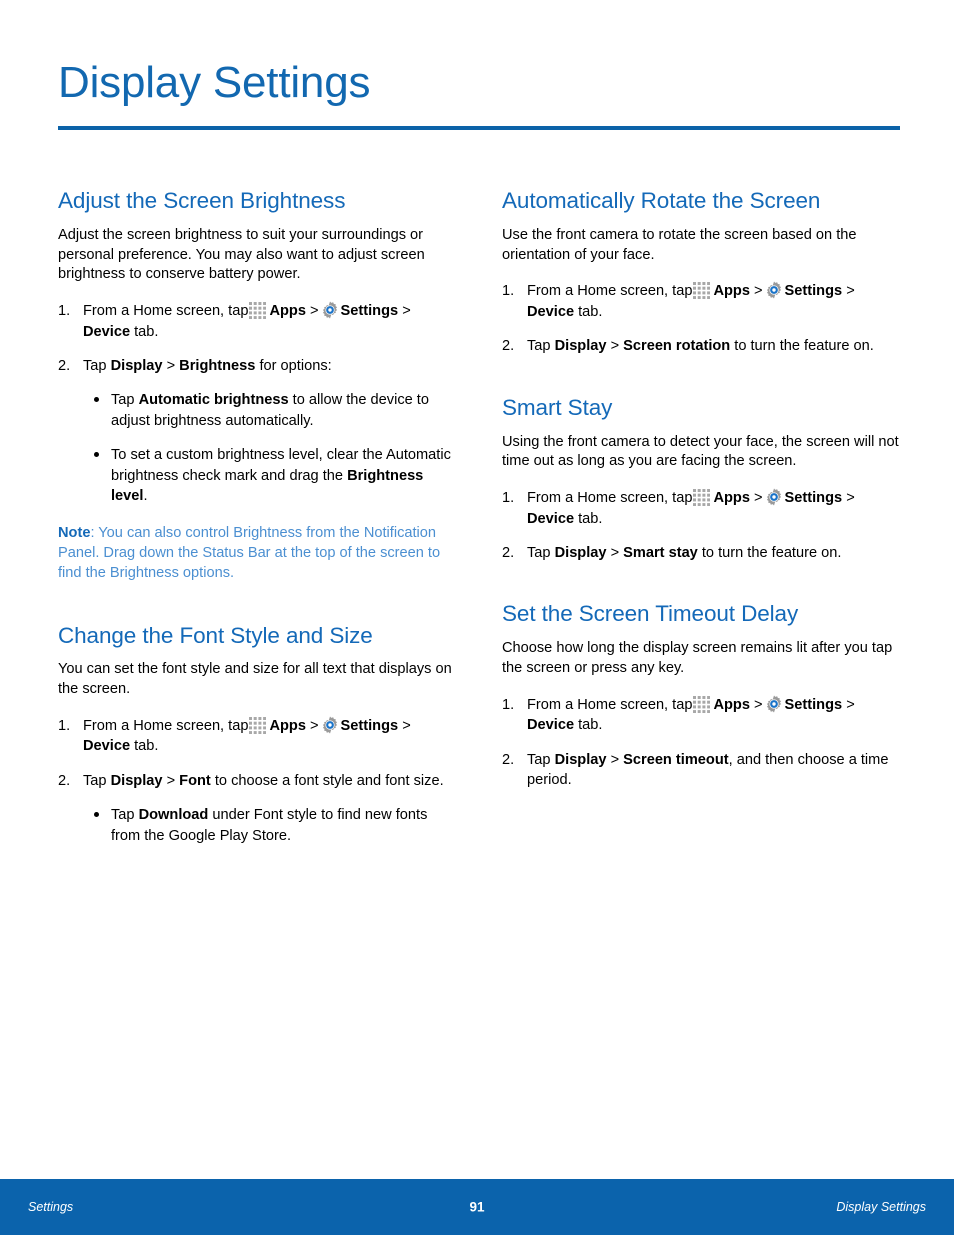  Describe the element at coordinates (202, 200) in the screenshot. I see `section-heading: Adjust the Screen Brightness` at that location.